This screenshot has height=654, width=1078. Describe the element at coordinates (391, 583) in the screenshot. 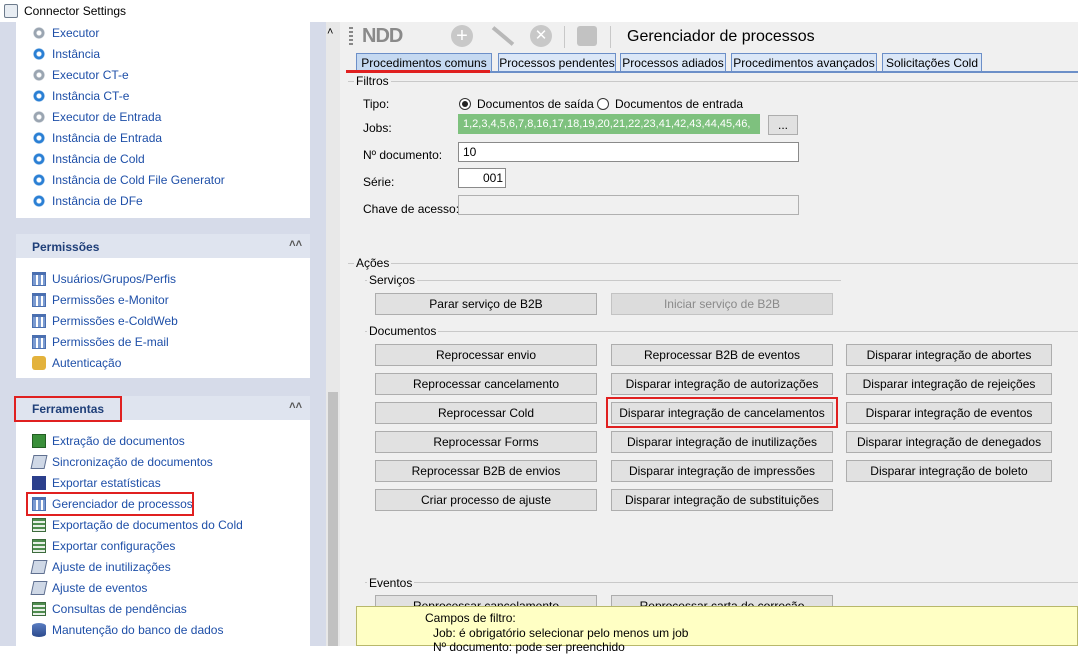

I see `eventos-title: Eventos` at that location.